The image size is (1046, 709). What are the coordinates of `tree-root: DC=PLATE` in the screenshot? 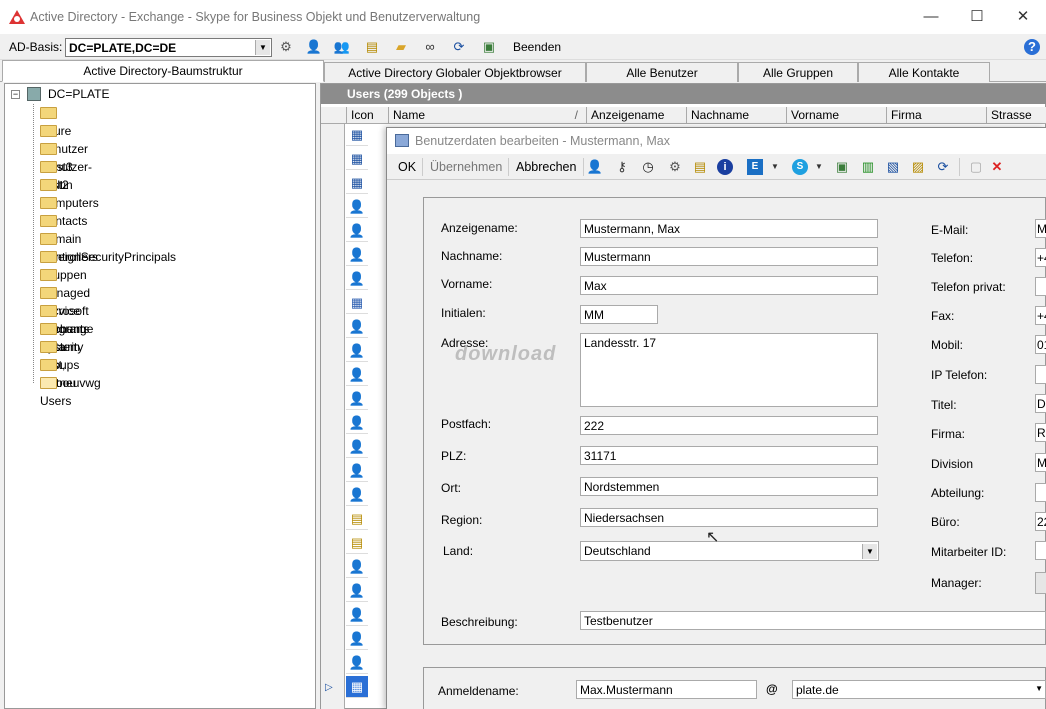 It's located at (78, 94).